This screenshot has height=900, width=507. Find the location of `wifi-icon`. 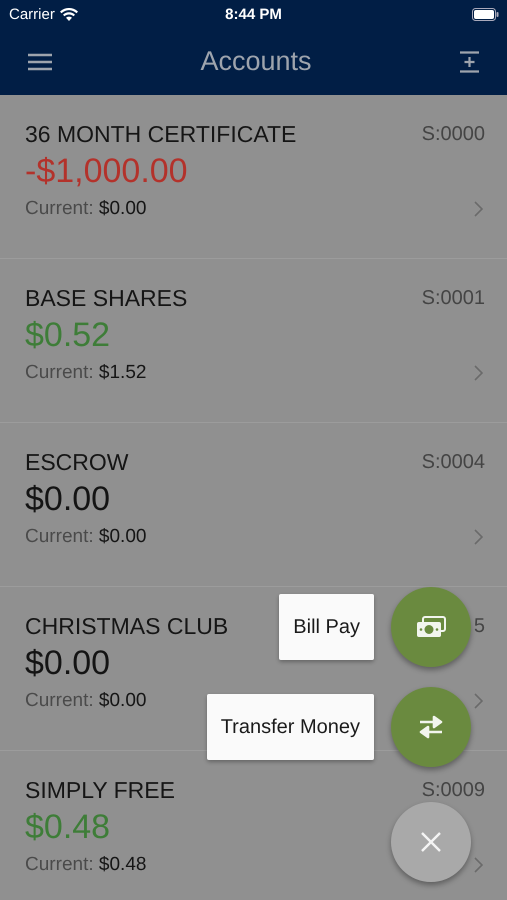

wifi-icon is located at coordinates (69, 14).